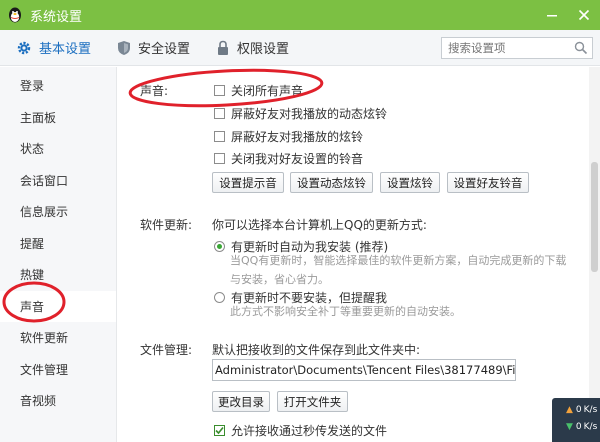 This screenshot has height=442, width=600. What do you see at coordinates (297, 137) in the screenshot?
I see `block-ring-label: 屏蔽好友对我播放的炫铃` at bounding box center [297, 137].